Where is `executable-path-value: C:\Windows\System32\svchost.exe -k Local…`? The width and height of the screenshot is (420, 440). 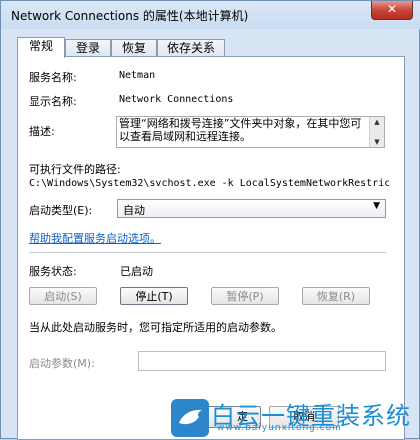 executable-path-value: C:\Windows\System32\svchost.exe -k Local… is located at coordinates (209, 183).